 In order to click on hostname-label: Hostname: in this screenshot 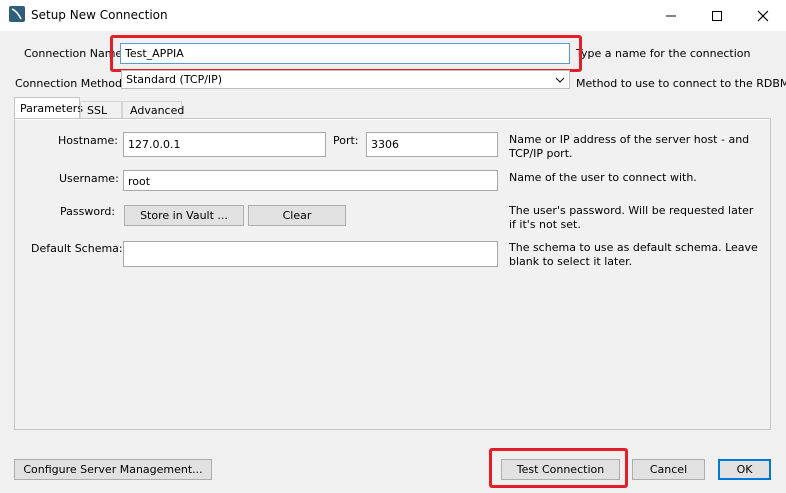, I will do `click(88, 140)`.